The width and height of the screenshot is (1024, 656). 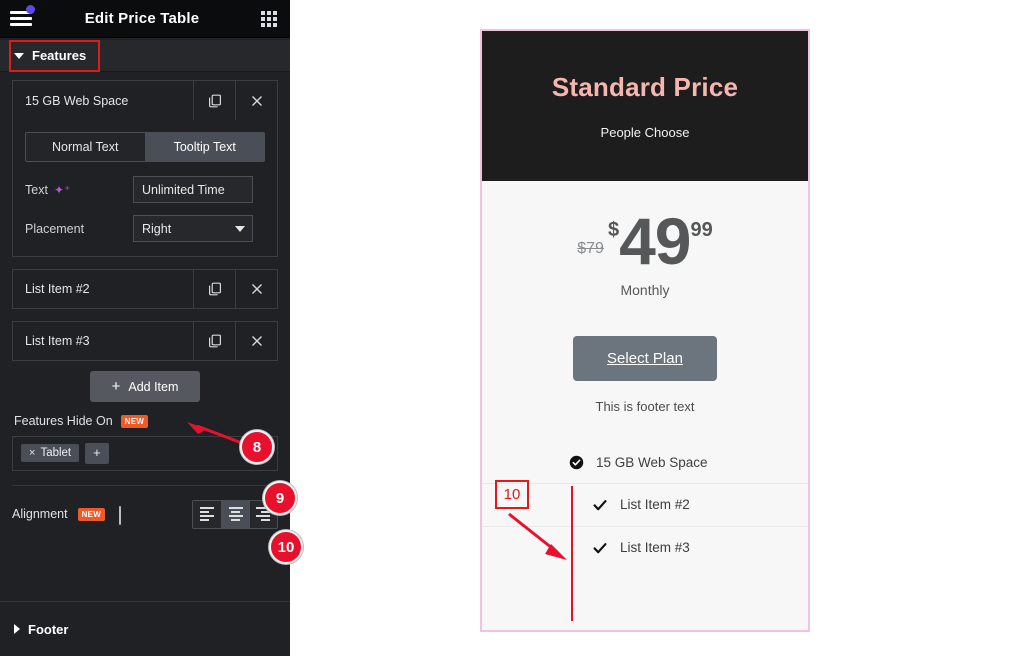 I want to click on tag-label: Tablet, so click(x=56, y=453).